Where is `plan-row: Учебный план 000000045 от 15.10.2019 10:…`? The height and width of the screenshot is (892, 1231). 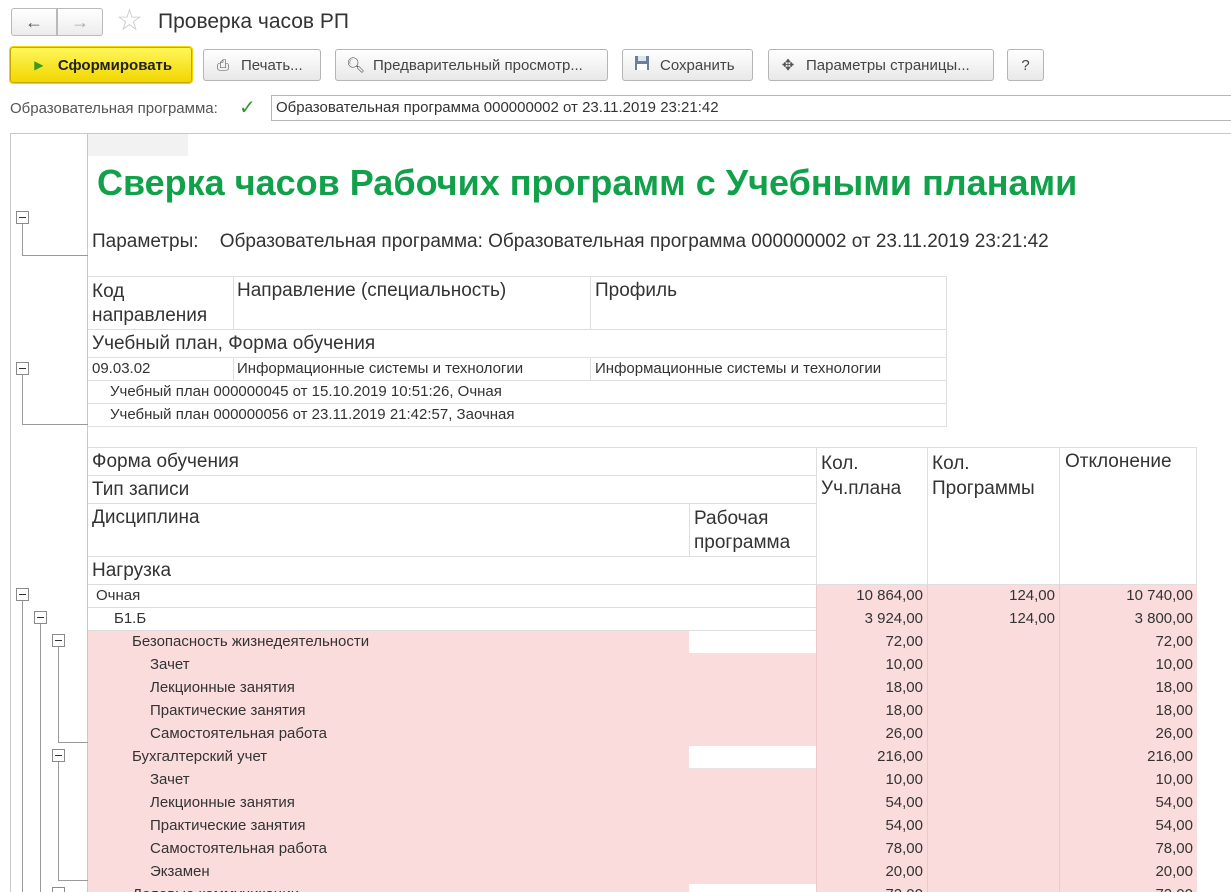 plan-row: Учебный план 000000045 от 15.10.2019 10:… is located at coordinates (306, 391).